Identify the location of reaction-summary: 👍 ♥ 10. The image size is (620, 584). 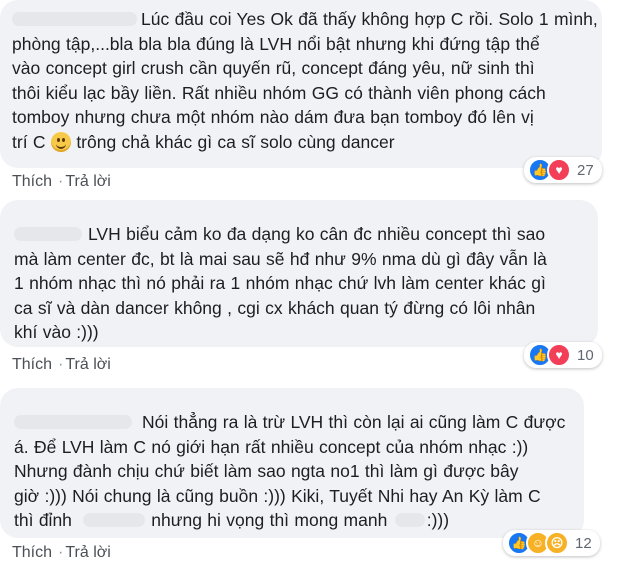
(563, 355).